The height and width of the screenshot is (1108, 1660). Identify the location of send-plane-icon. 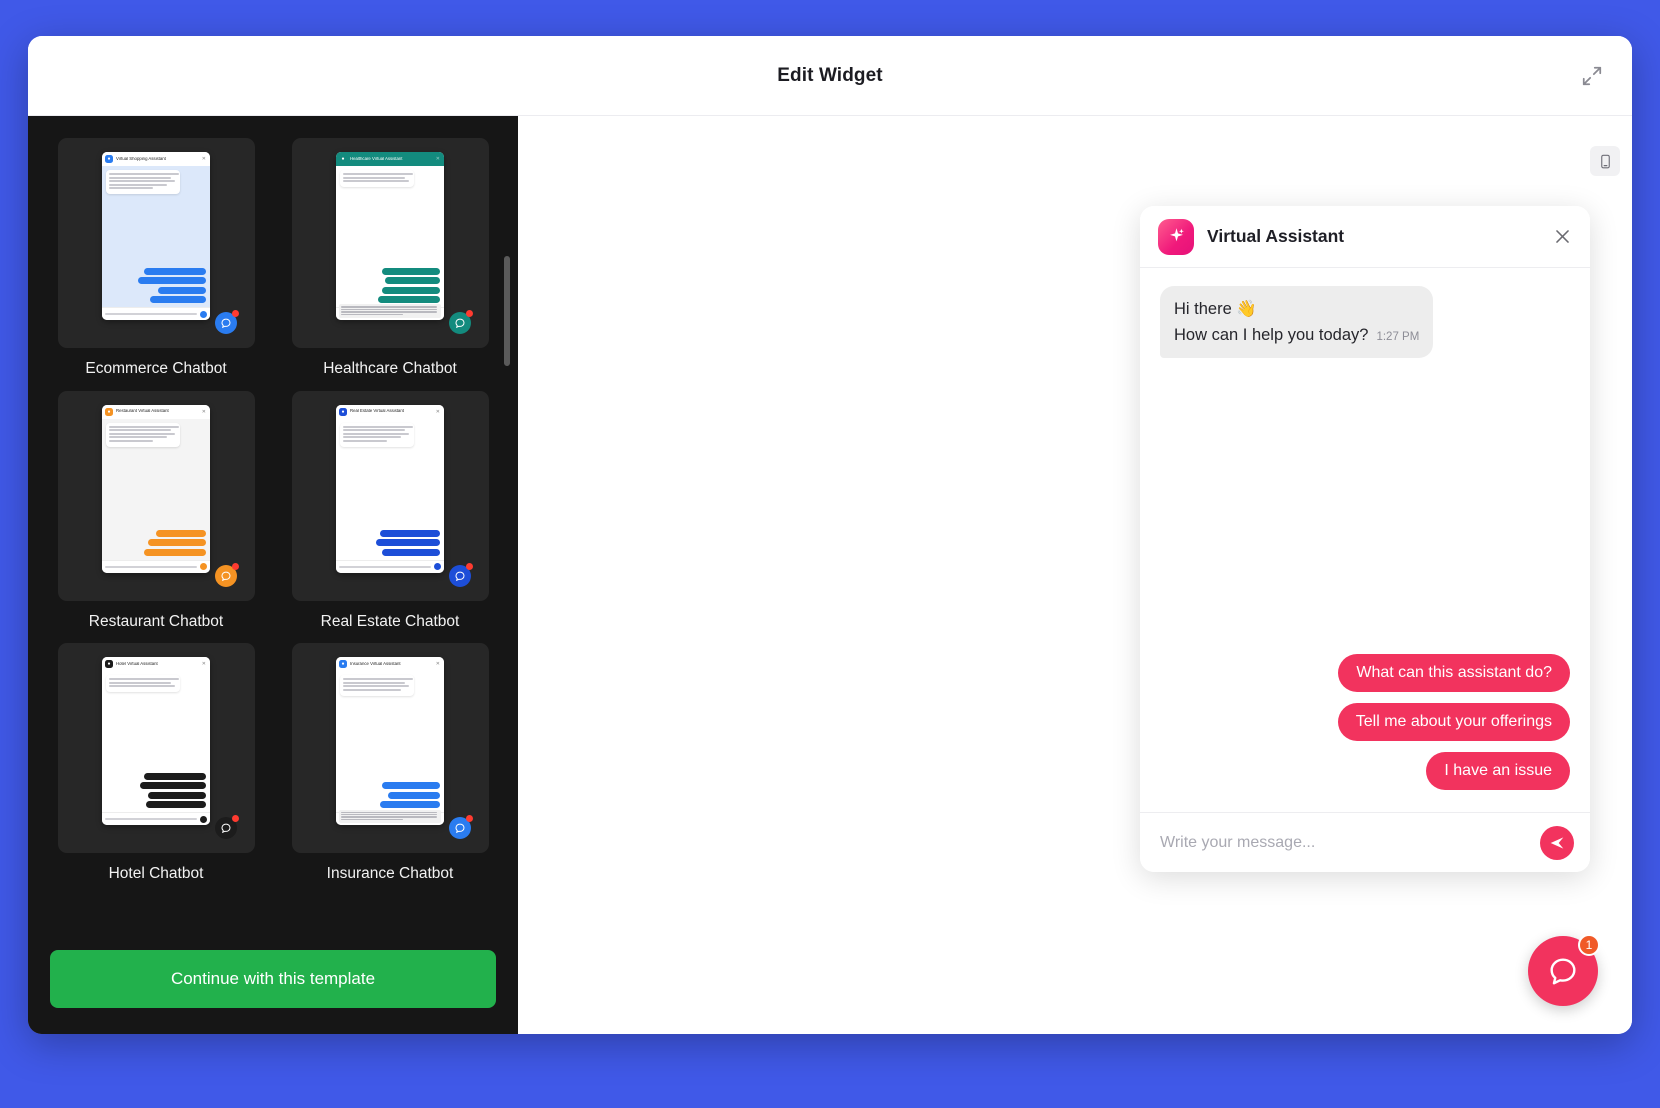
(1557, 842).